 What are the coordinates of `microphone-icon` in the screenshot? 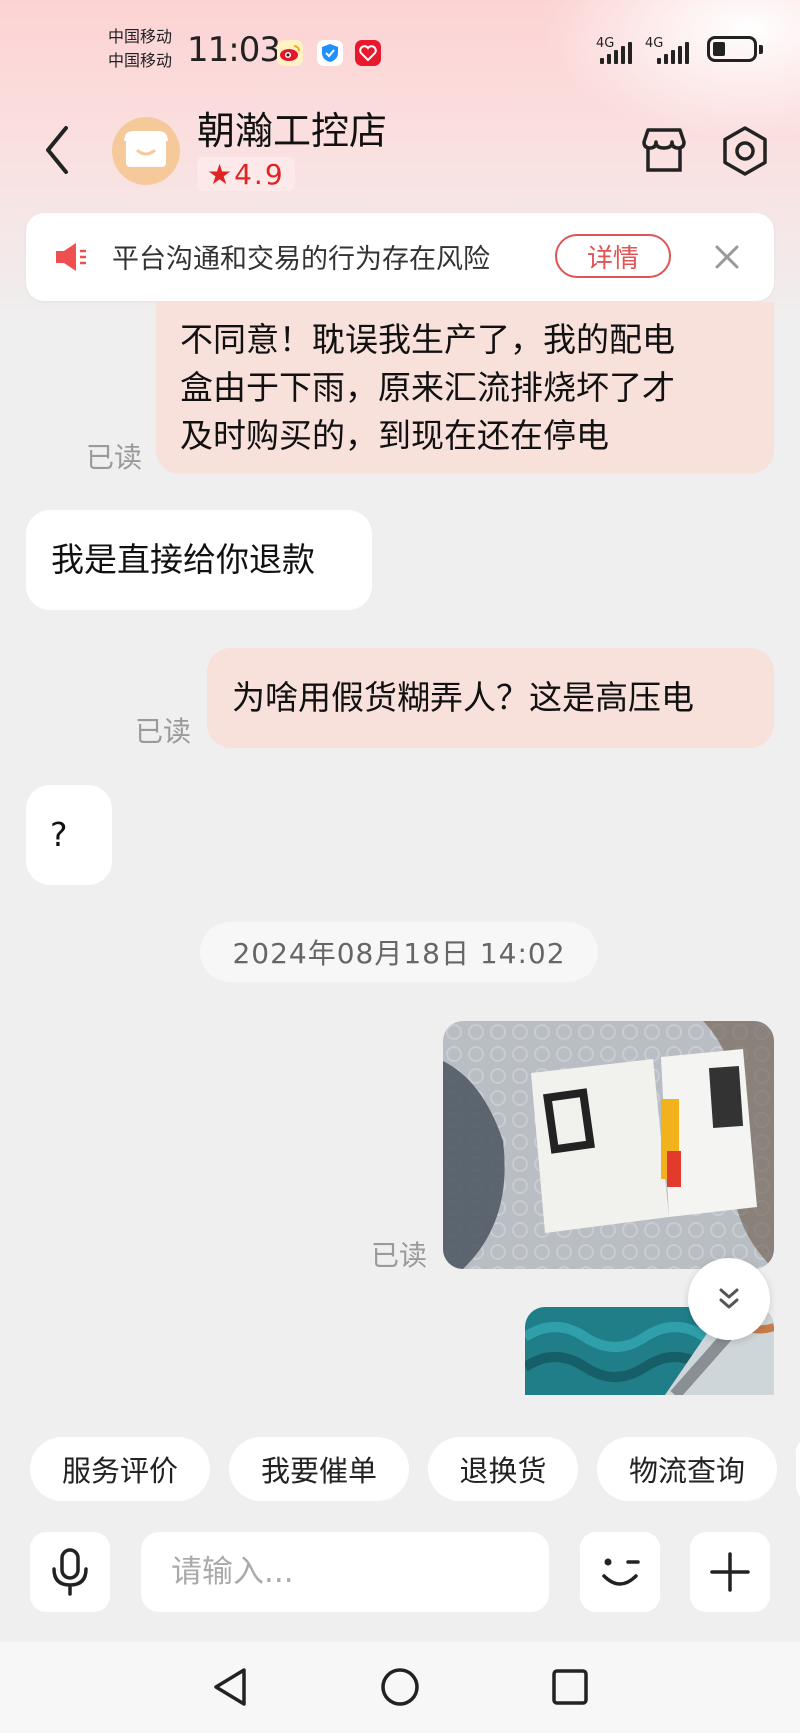 It's located at (70, 1572).